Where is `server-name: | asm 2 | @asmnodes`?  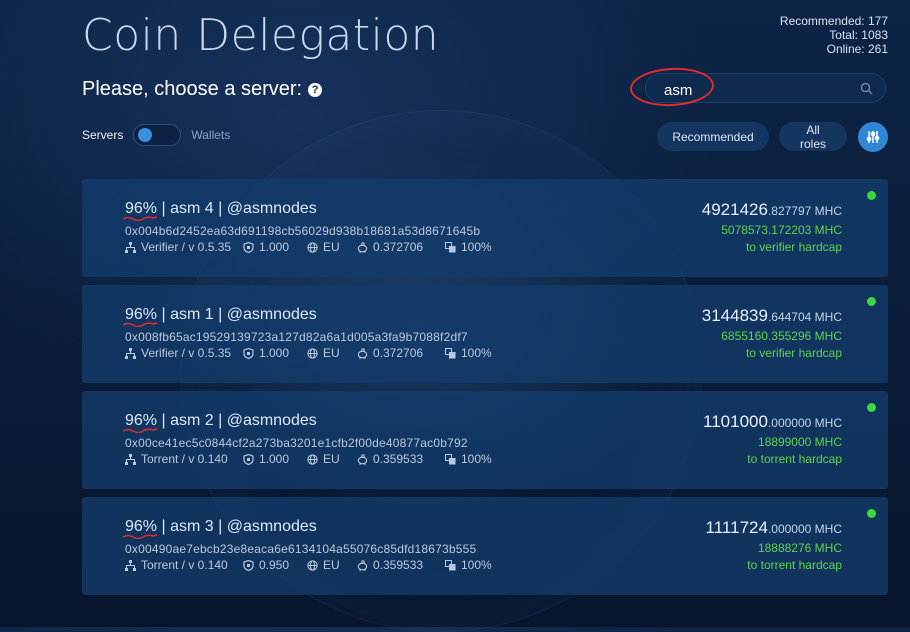
server-name: | asm 2 | @asmnodes is located at coordinates (239, 420).